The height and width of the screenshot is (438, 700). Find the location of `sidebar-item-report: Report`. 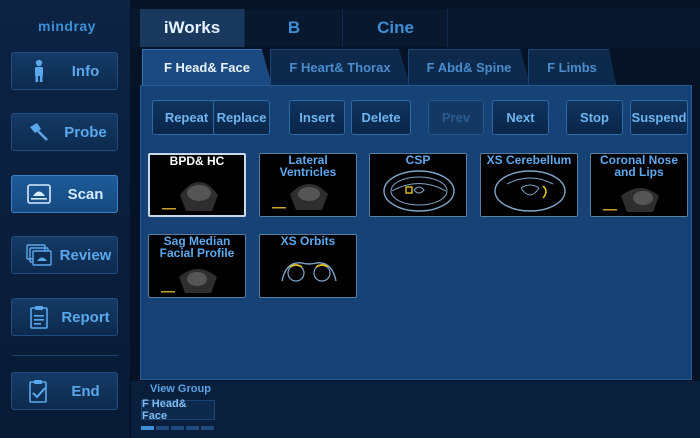

sidebar-item-report: Report is located at coordinates (64, 317).